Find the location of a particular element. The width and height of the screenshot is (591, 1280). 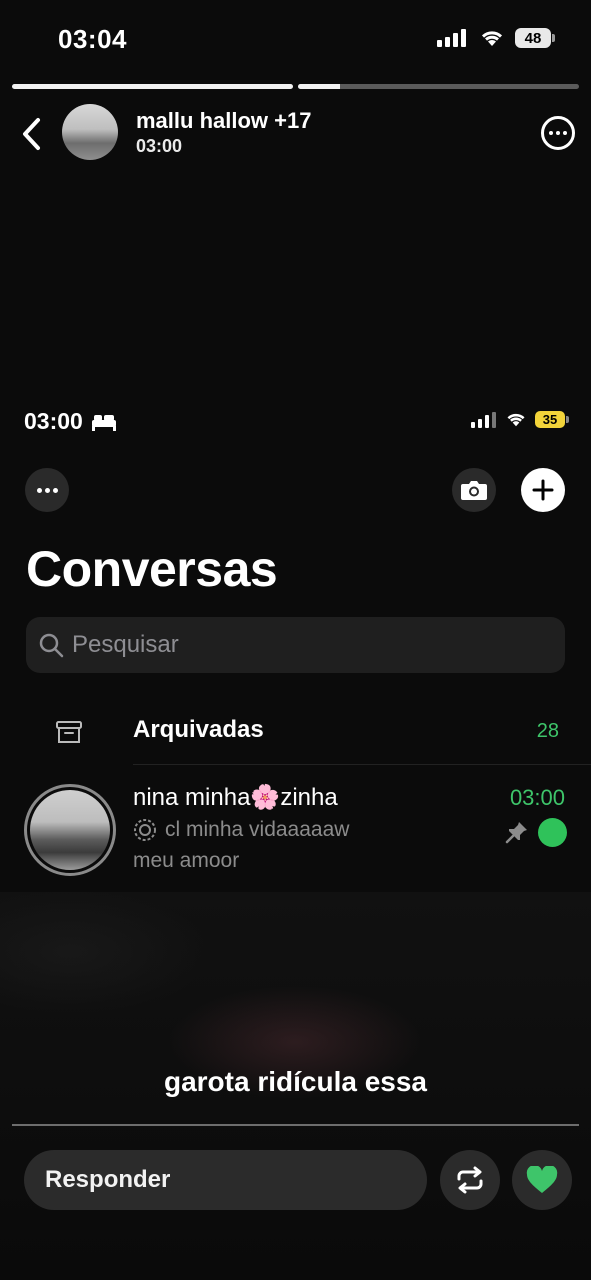

camera-icon is located at coordinates (474, 490).